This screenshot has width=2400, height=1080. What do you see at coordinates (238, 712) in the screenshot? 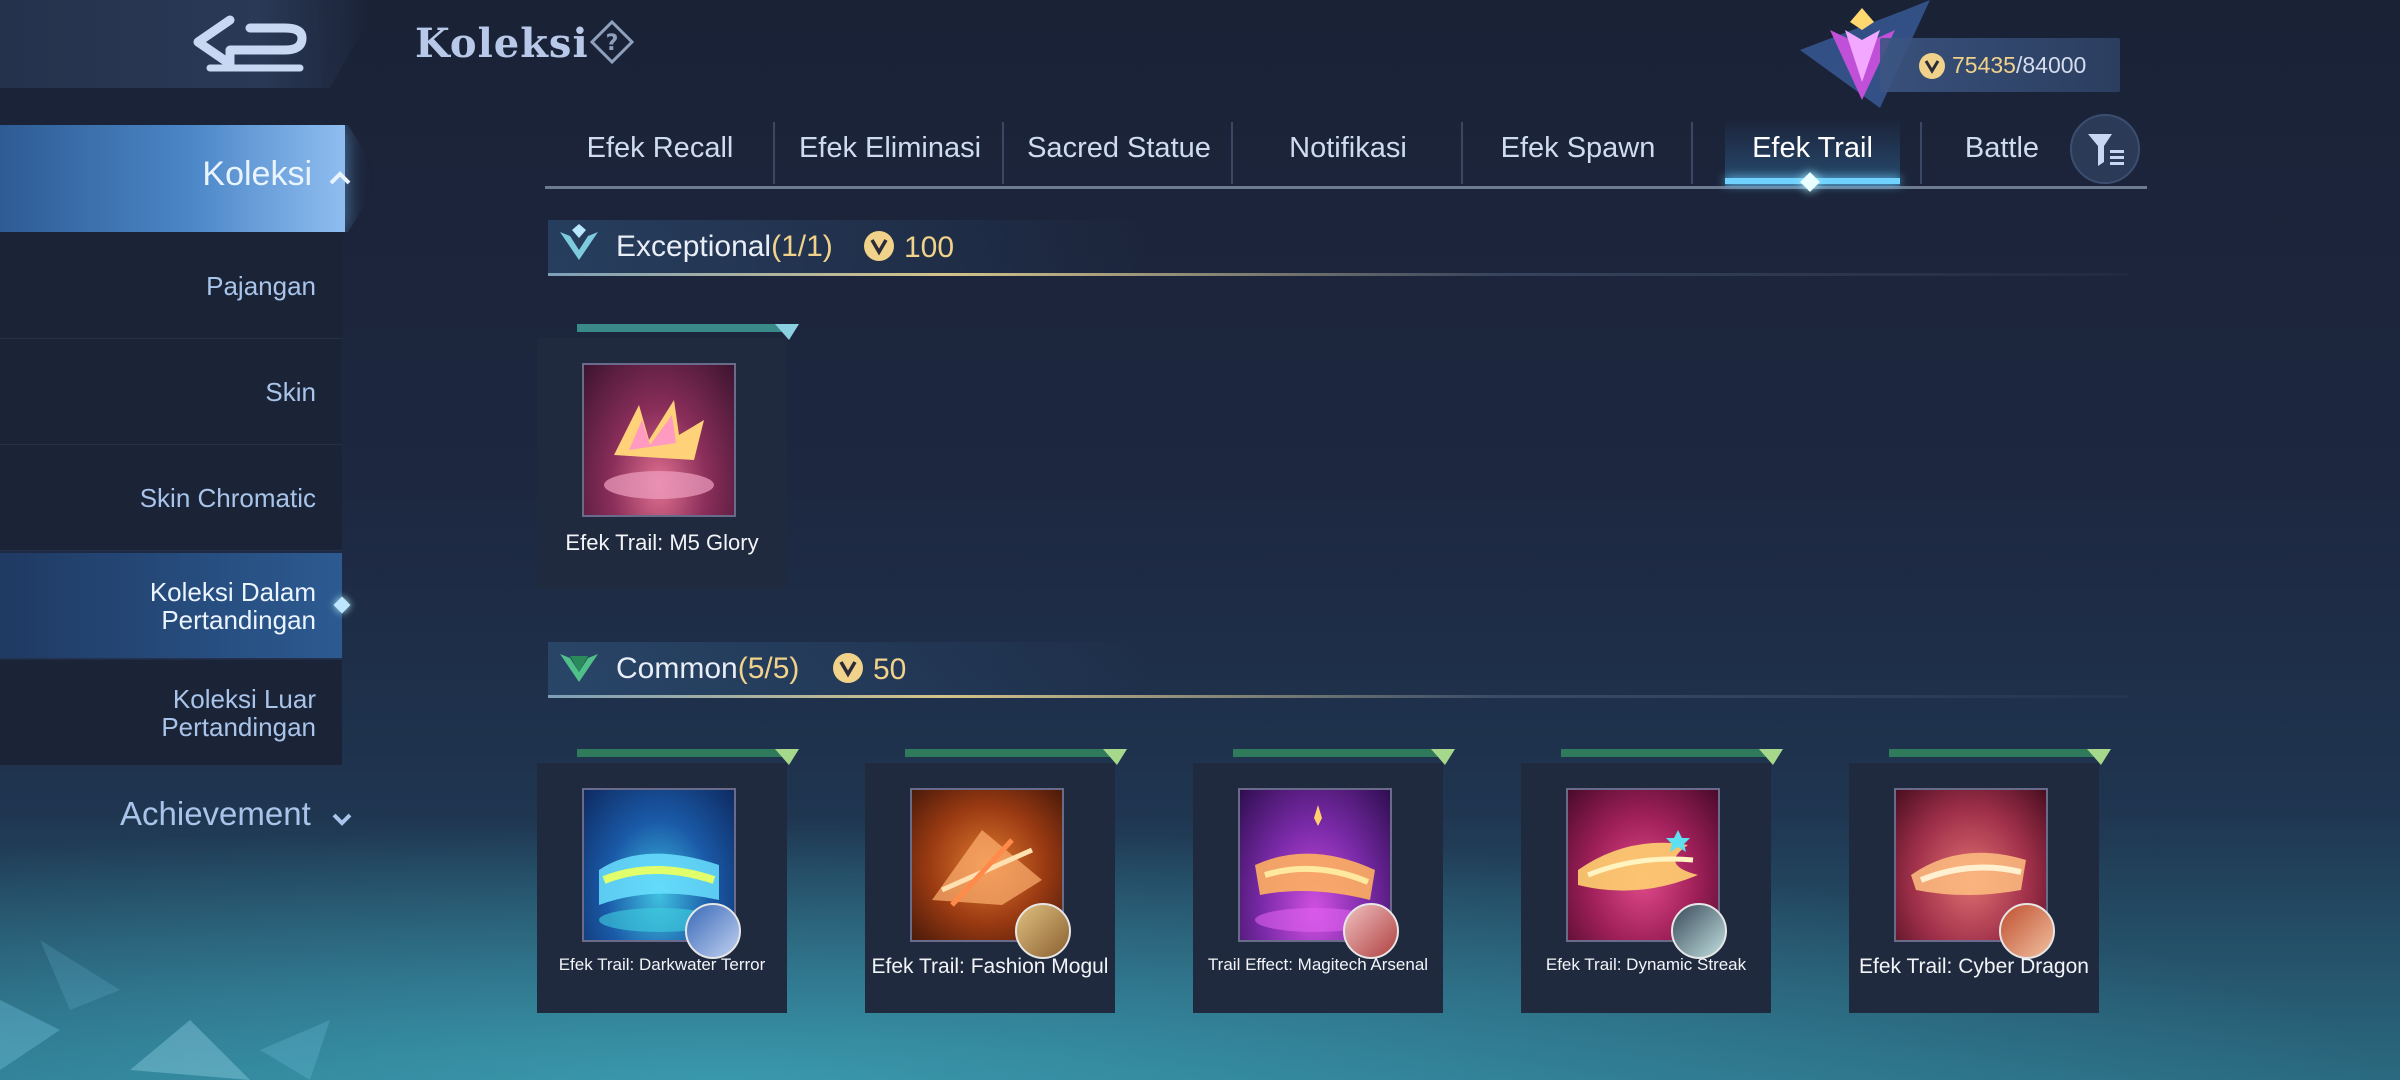
I see `sidebar-item-label: Koleksi Luar Pertandingan` at bounding box center [238, 712].